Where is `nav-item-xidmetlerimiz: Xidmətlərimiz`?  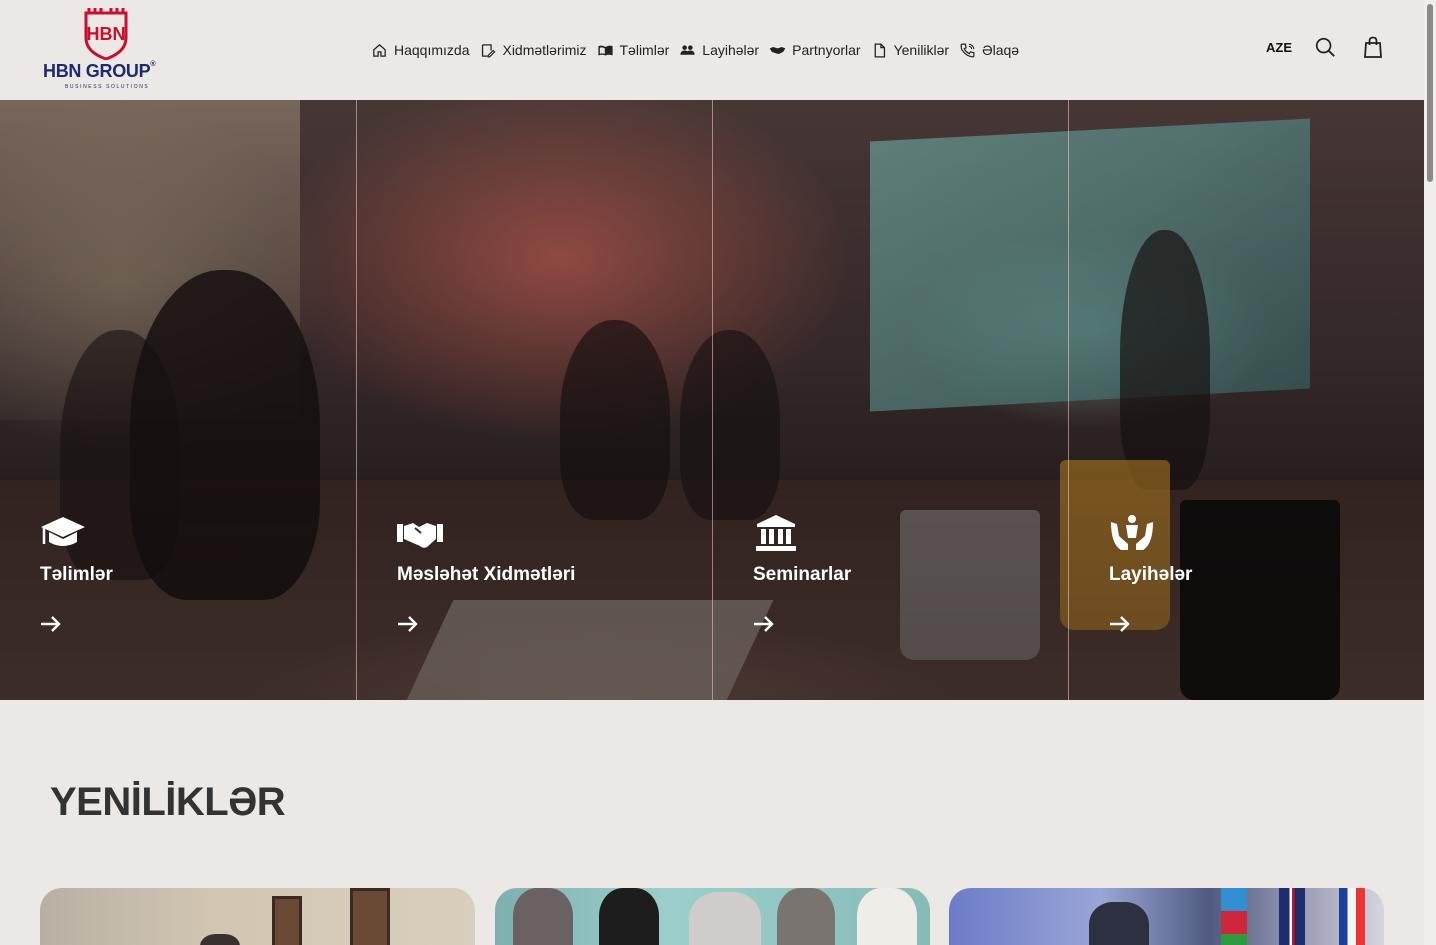 nav-item-xidmetlerimiz: Xidmətlərimiz is located at coordinates (533, 50).